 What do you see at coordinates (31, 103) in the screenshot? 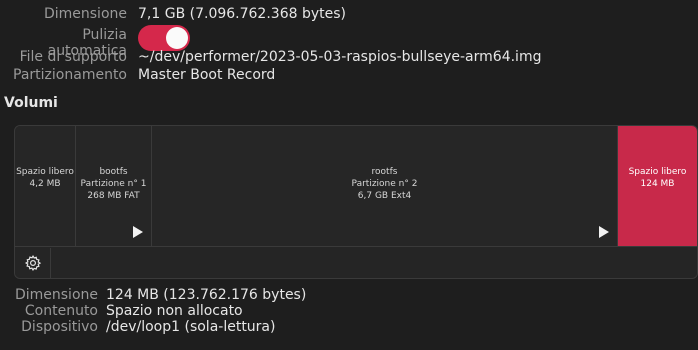
I see `volumes-heading: Volumi` at bounding box center [31, 103].